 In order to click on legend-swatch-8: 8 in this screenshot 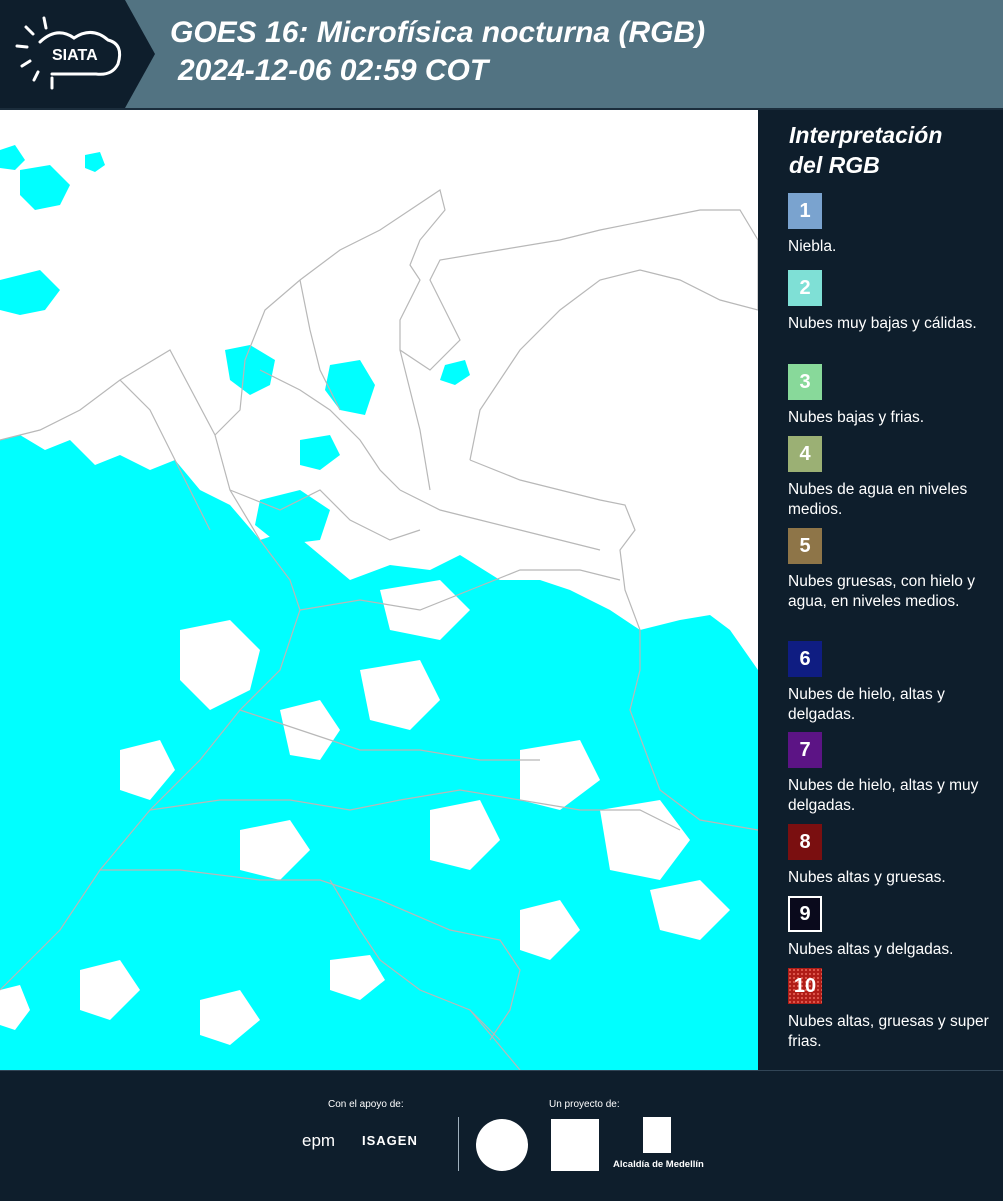, I will do `click(805, 842)`.